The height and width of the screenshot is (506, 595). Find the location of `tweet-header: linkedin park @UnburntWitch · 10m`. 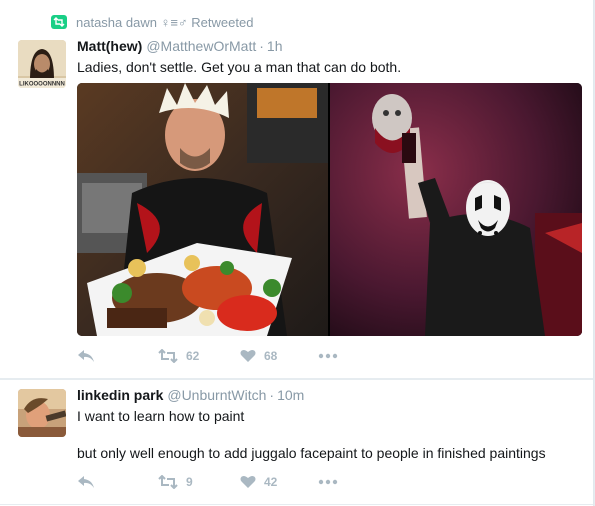

tweet-header: linkedin park @UnburntWitch · 10m is located at coordinates (190, 395).